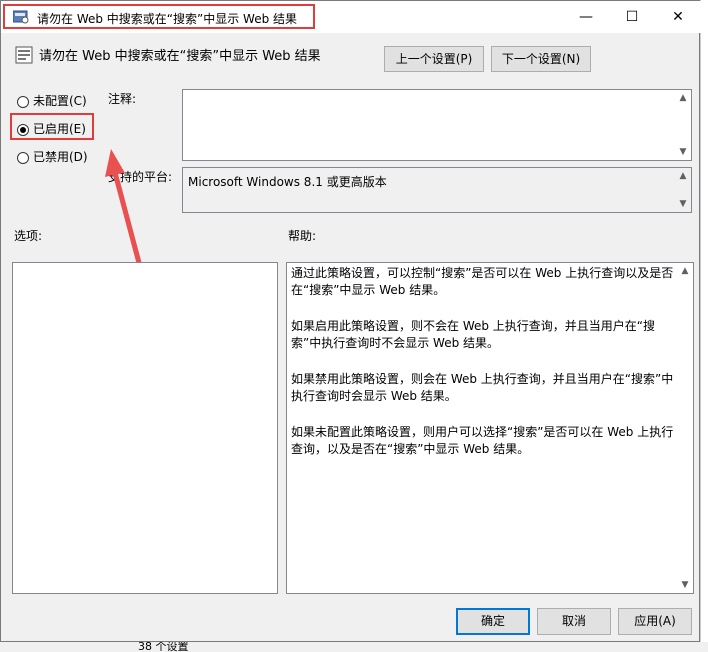 This screenshot has width=708, height=652. I want to click on platform-value: Microsoft Windows 8.1 或更高版本, so click(287, 182).